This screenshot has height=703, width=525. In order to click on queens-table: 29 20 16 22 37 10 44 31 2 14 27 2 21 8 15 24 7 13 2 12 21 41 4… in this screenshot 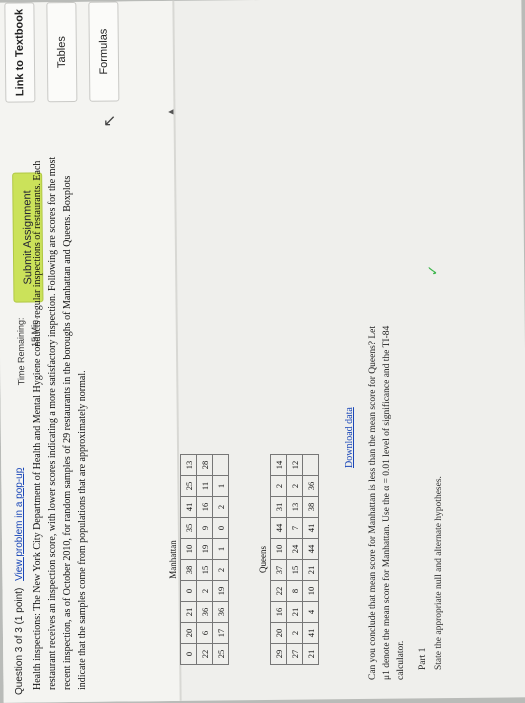, I will do `click(294, 559)`.